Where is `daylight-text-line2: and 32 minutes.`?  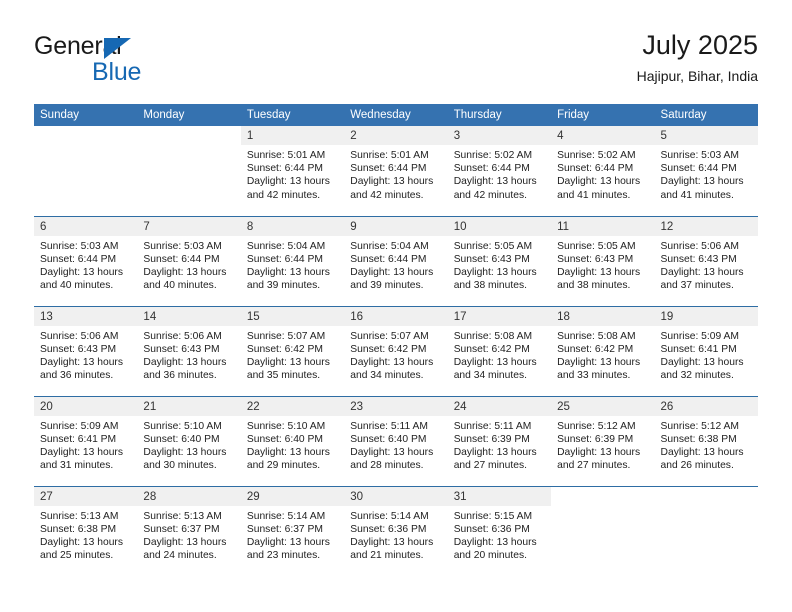
daylight-text-line2: and 32 minutes. is located at coordinates (697, 376).